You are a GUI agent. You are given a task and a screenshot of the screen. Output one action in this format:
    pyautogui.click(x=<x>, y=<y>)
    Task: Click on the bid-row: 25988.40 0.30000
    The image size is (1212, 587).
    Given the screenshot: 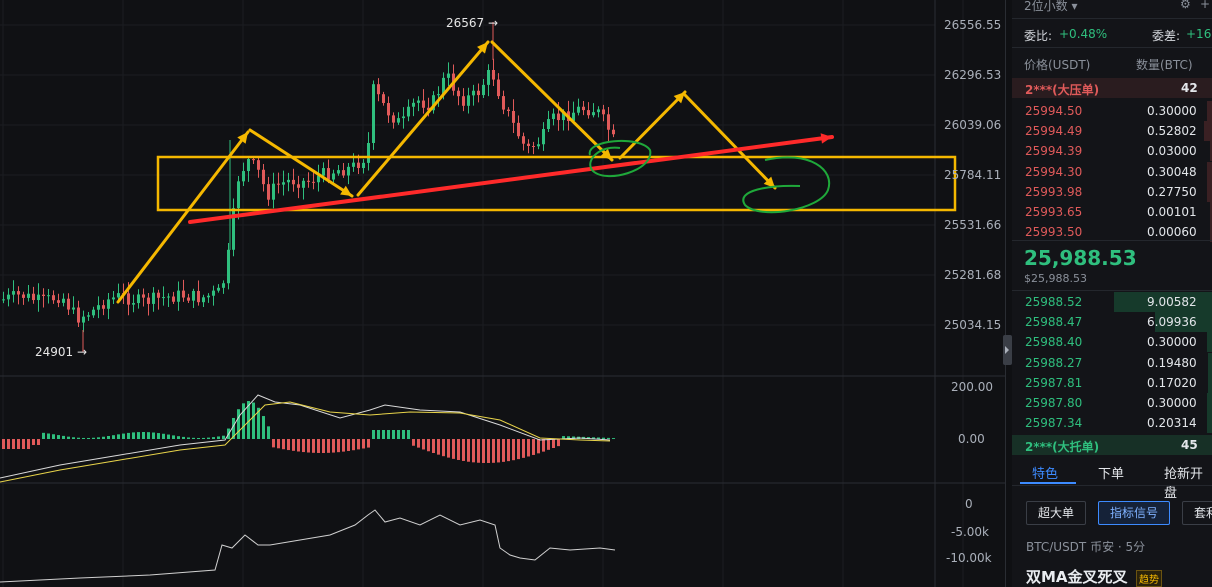 What is the action you would take?
    pyautogui.click(x=1112, y=342)
    